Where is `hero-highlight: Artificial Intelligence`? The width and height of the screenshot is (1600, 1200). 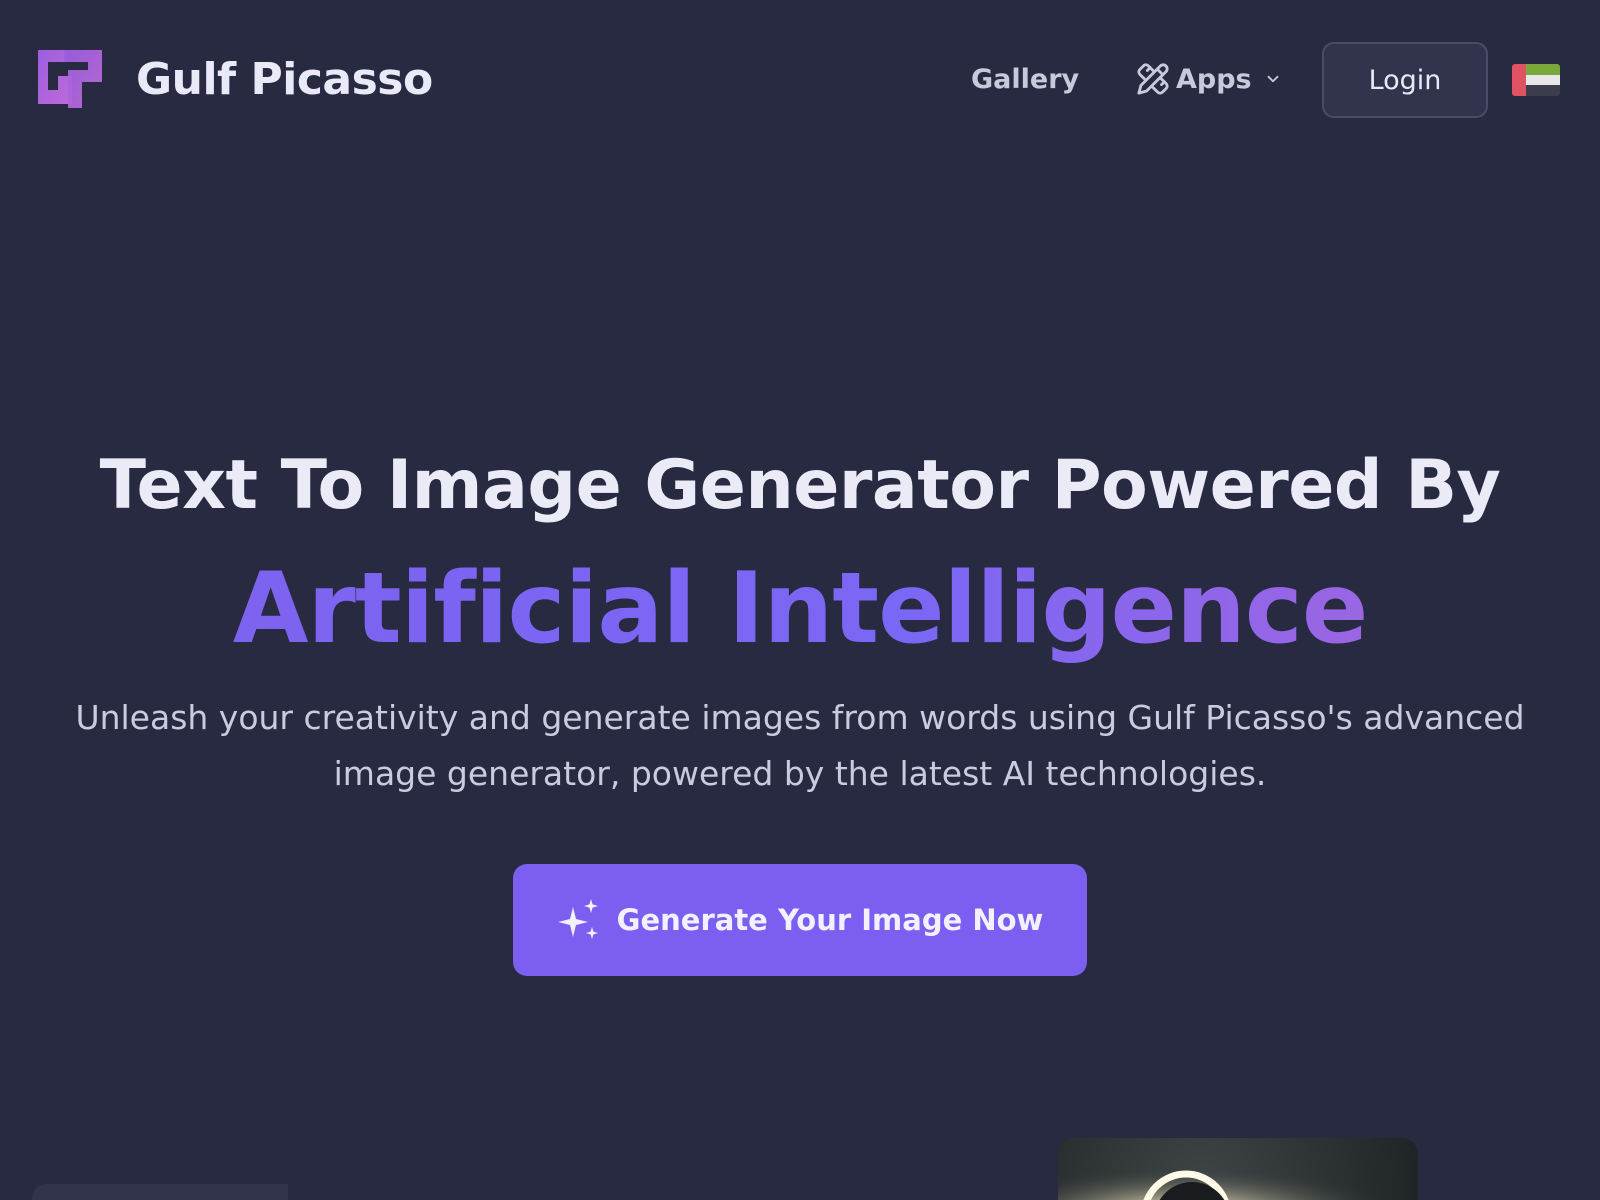
hero-highlight: Artificial Intelligence is located at coordinates (800, 609).